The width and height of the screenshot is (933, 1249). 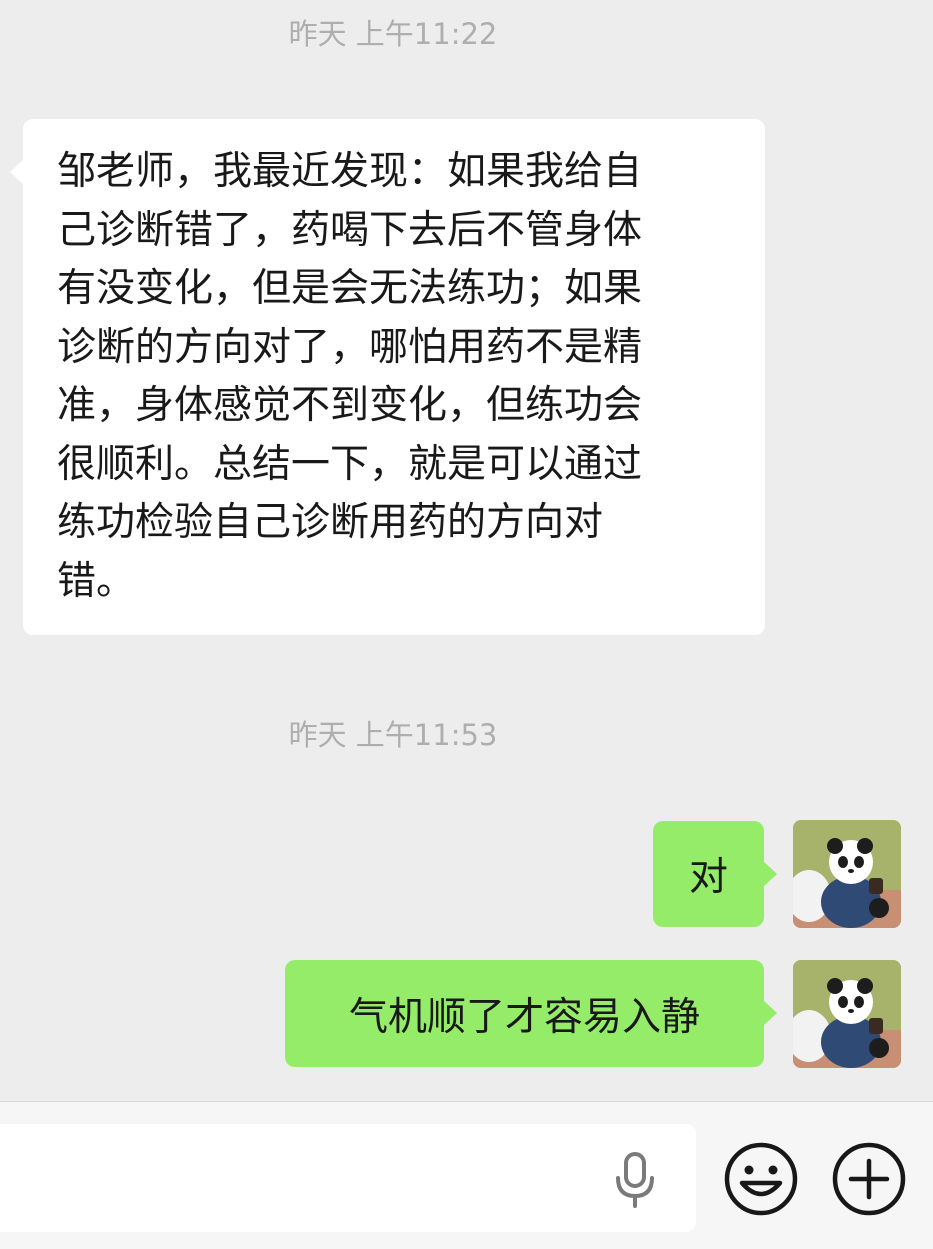 I want to click on outgoing-message-bubble: 气机顺了才容易入静, so click(x=531, y=1013).